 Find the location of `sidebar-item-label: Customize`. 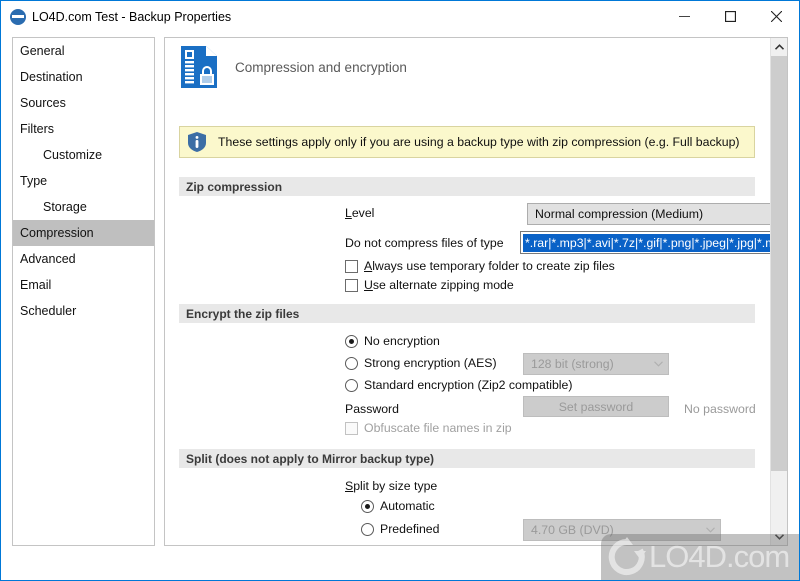

sidebar-item-label: Customize is located at coordinates (73, 155).